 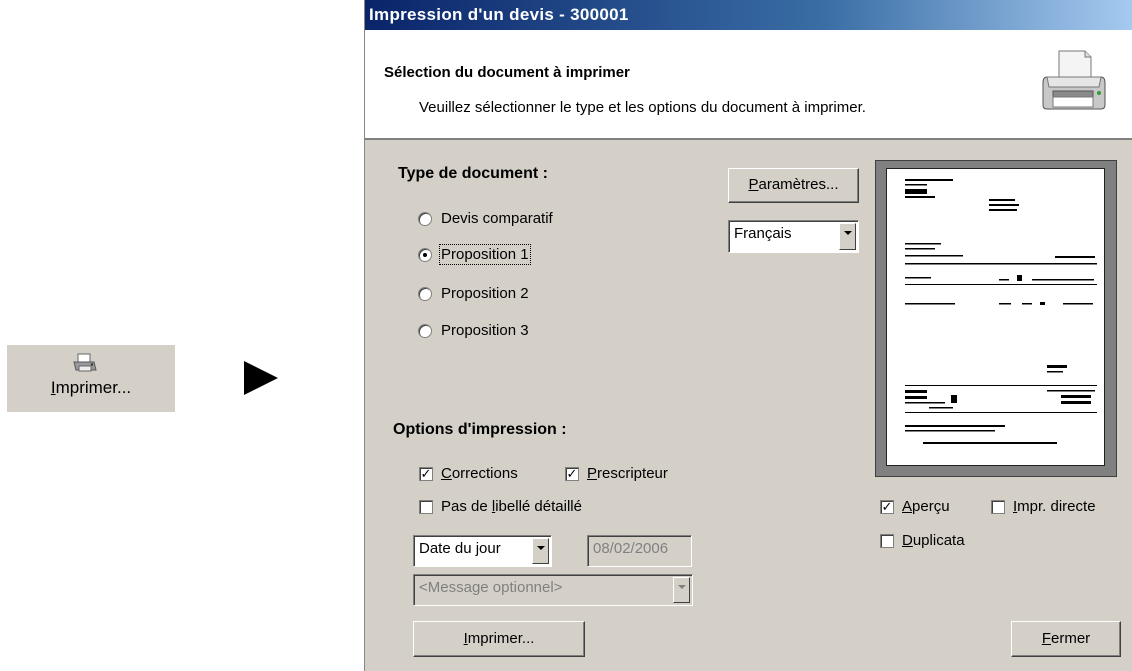 I want to click on radio-label: Proposition 1, so click(x=485, y=254).